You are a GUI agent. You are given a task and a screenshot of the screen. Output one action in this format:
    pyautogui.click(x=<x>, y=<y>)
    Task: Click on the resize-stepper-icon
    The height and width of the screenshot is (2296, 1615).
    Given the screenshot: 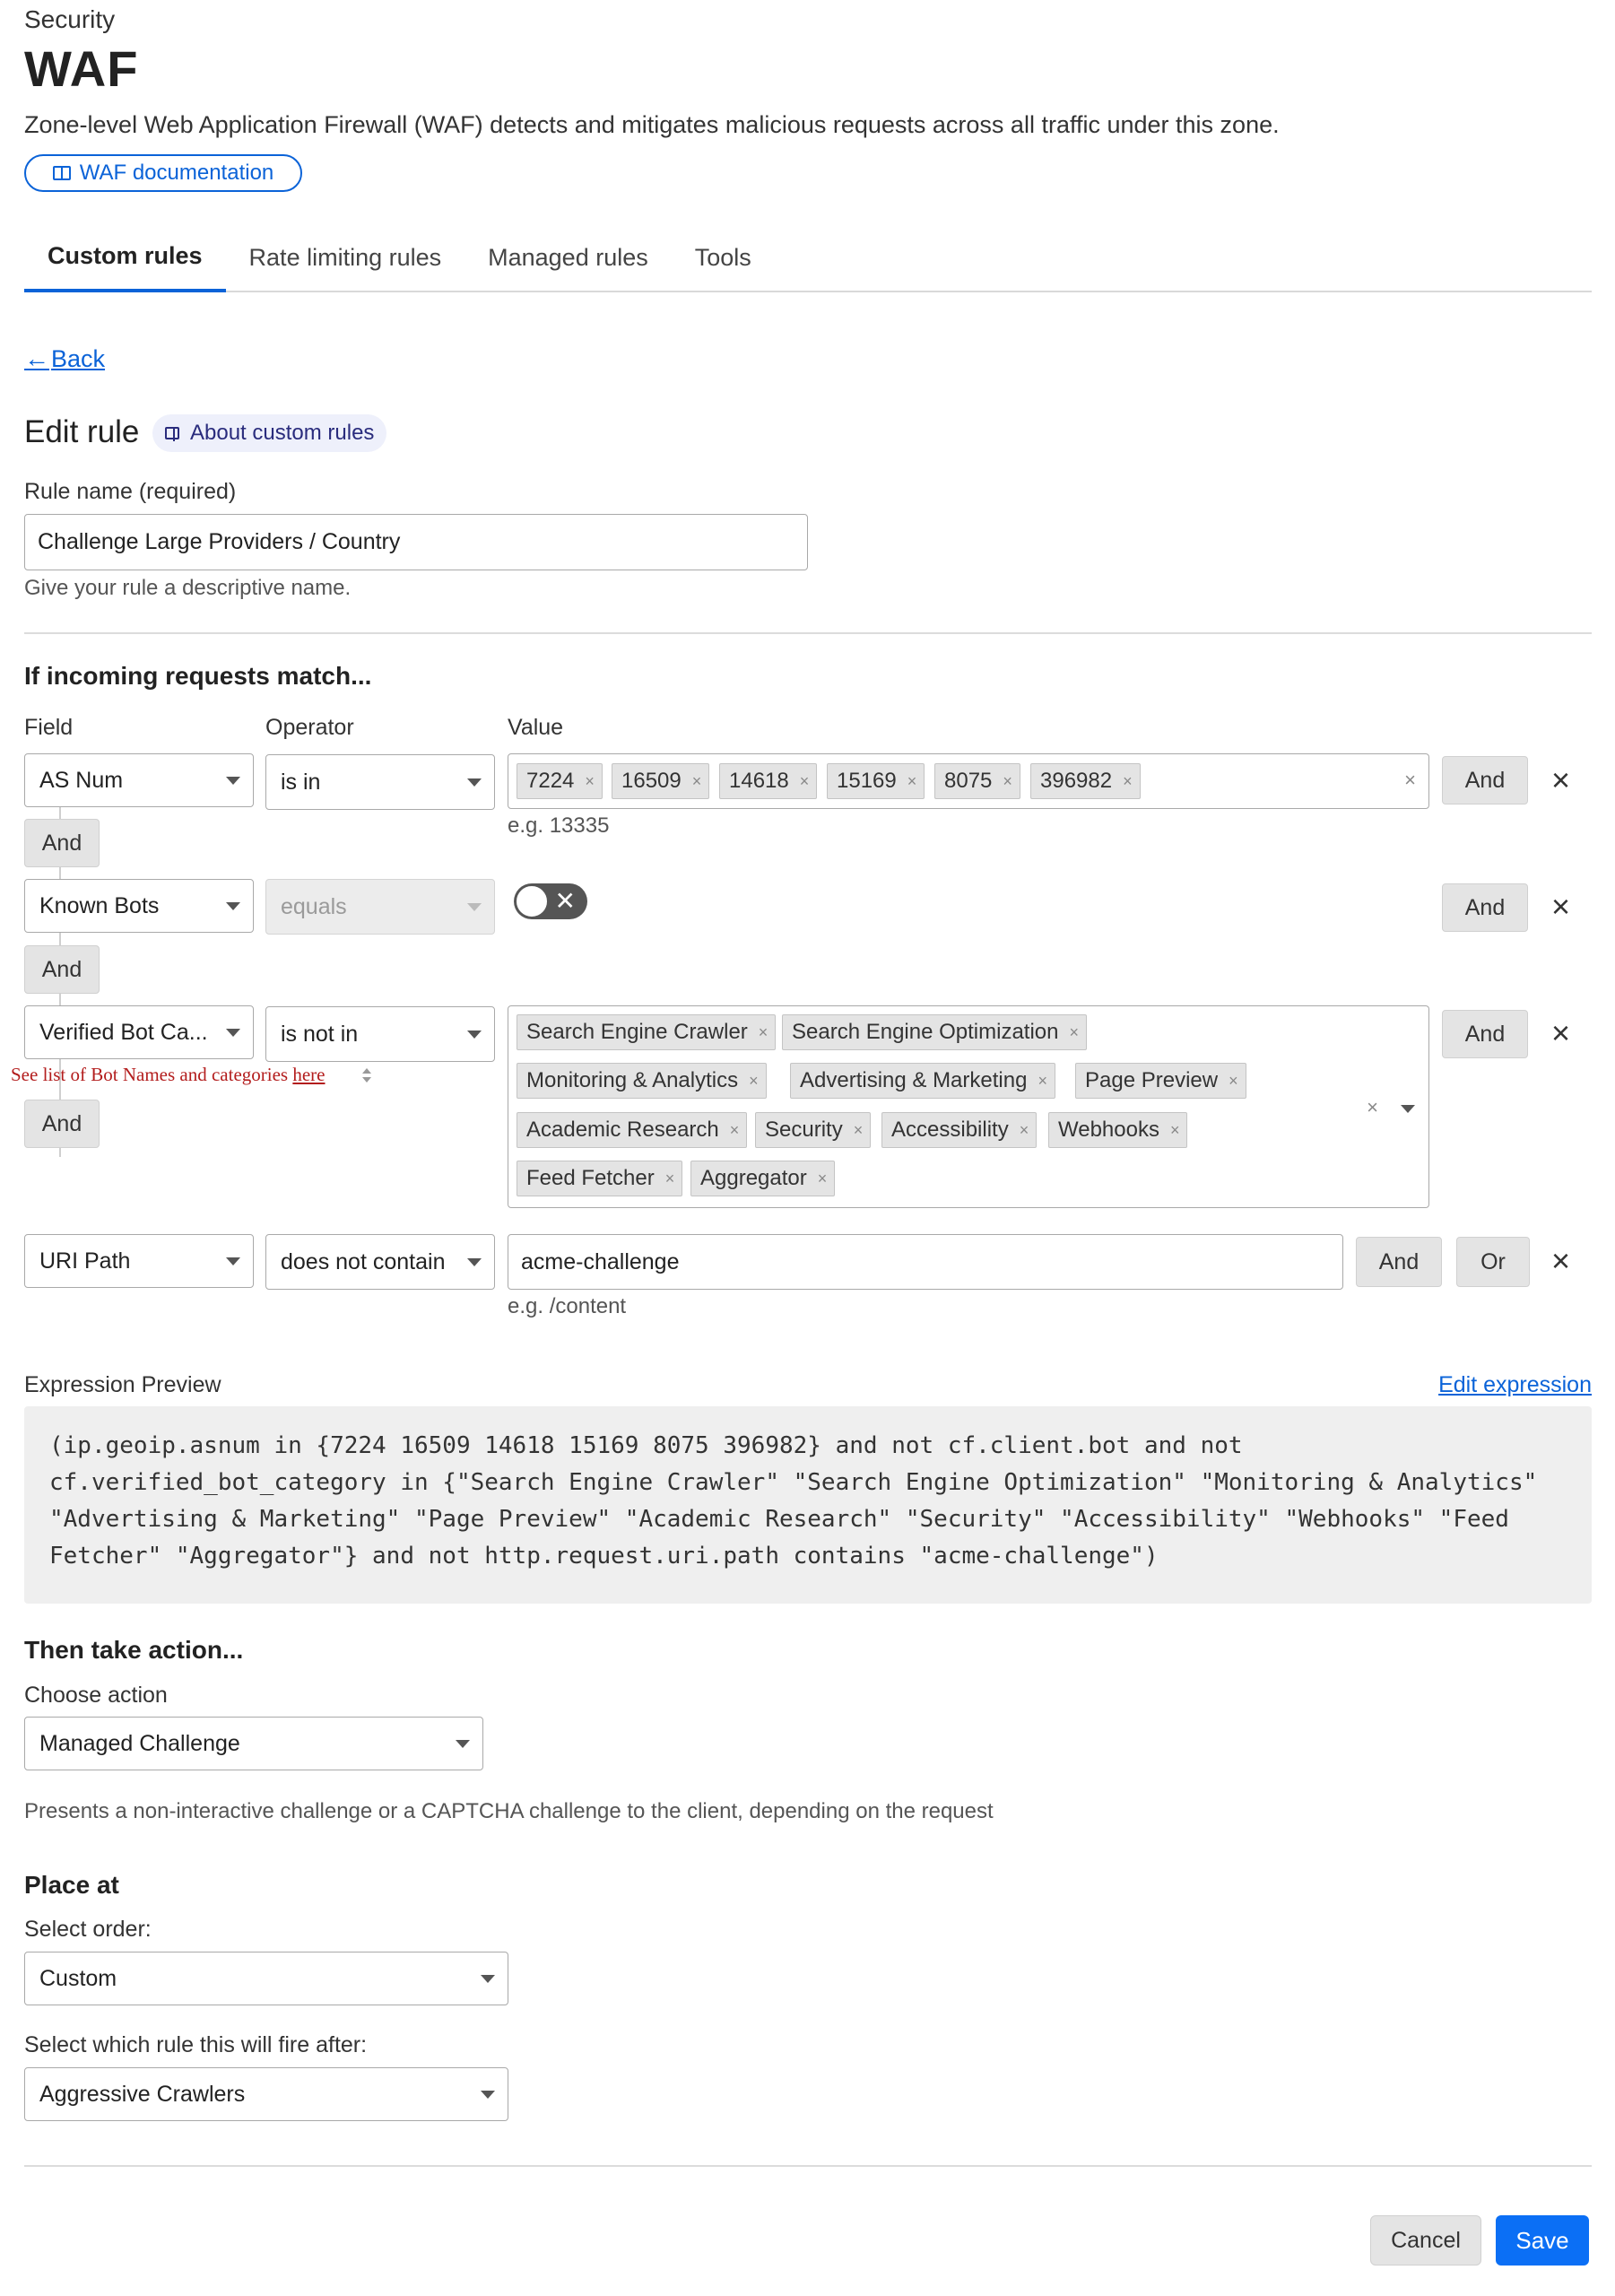 What is the action you would take?
    pyautogui.click(x=367, y=1078)
    